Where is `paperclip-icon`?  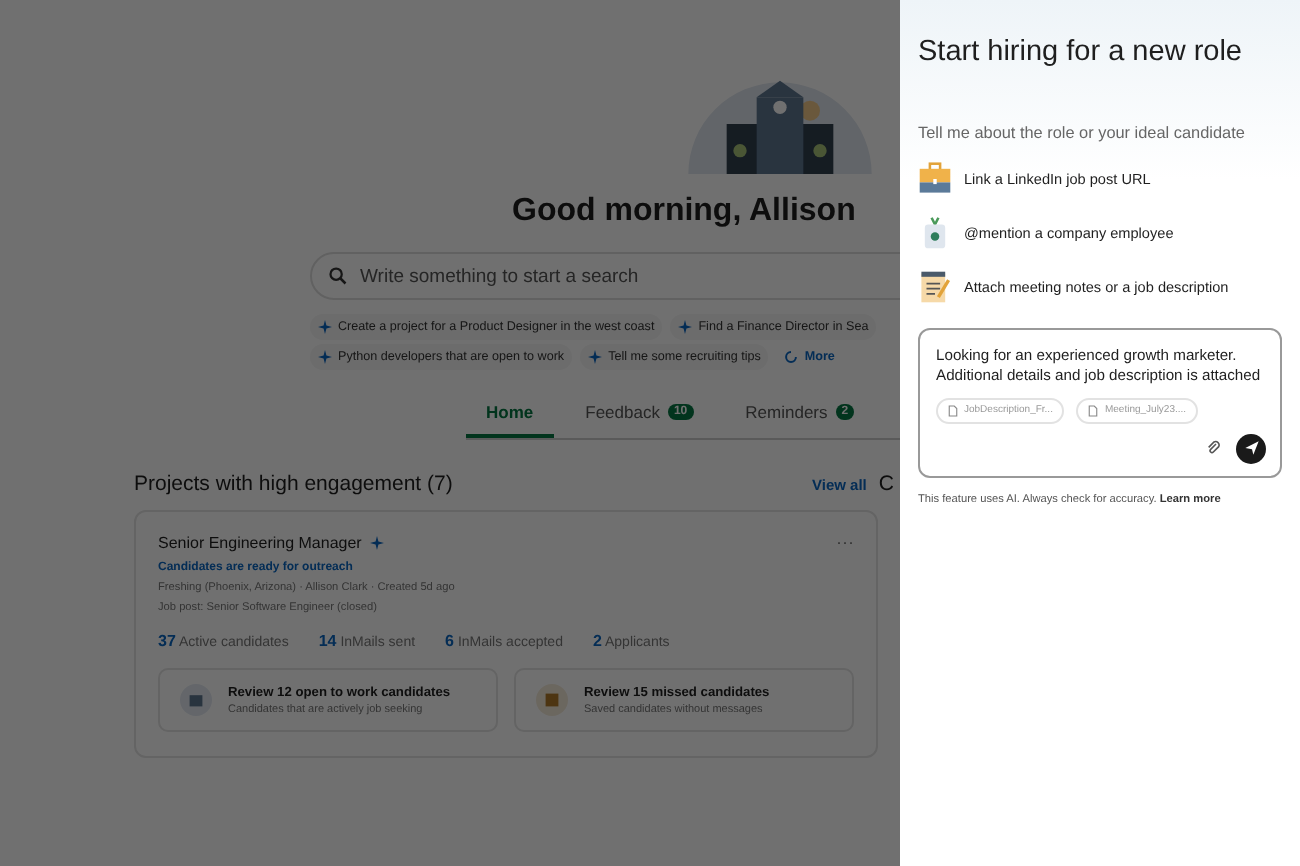
paperclip-icon is located at coordinates (1214, 448).